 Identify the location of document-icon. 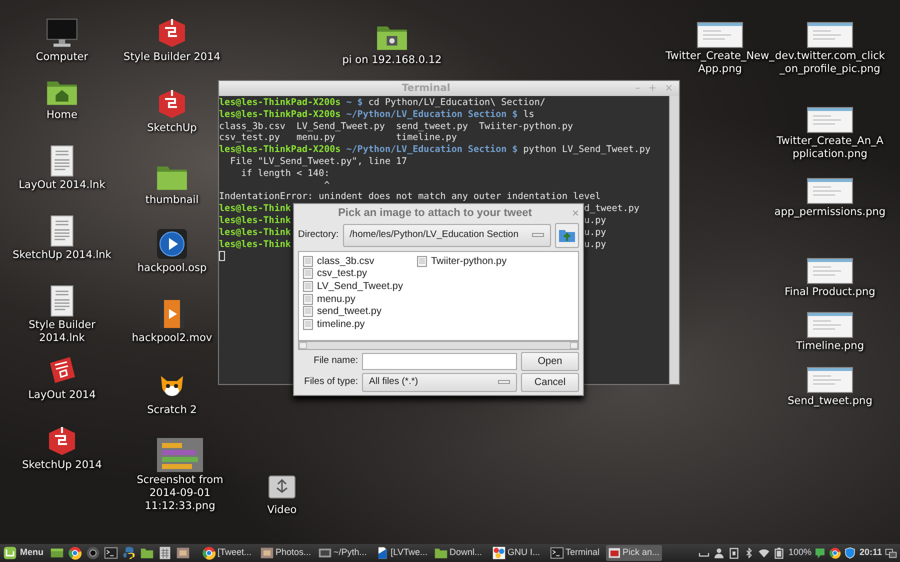
(382, 553).